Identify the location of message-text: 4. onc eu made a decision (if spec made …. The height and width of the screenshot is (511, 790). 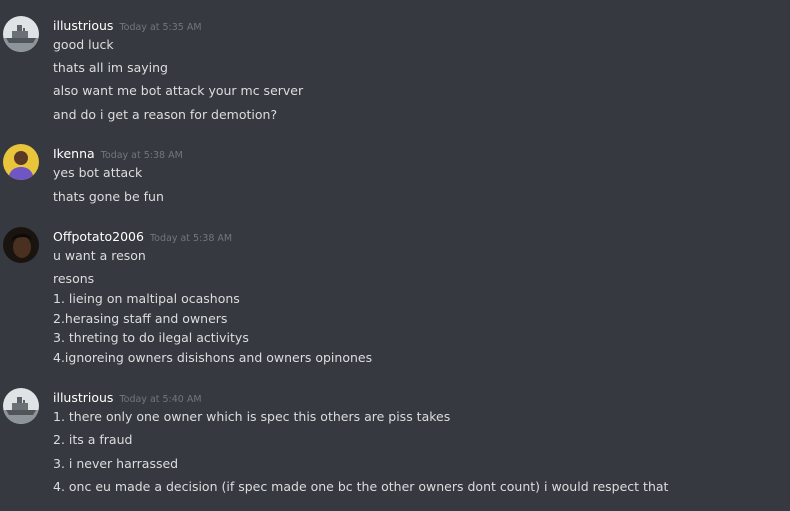
(361, 486).